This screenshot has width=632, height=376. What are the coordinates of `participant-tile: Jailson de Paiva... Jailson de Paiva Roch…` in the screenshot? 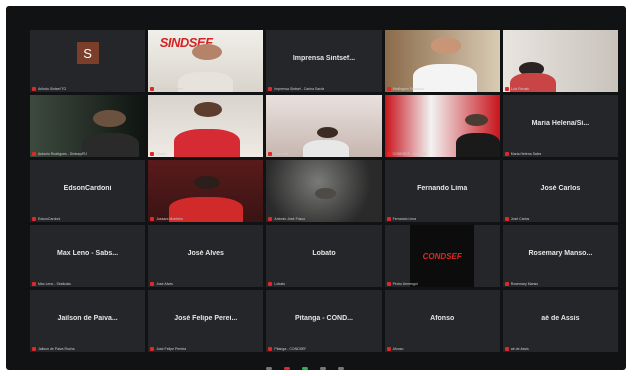 It's located at (88, 321).